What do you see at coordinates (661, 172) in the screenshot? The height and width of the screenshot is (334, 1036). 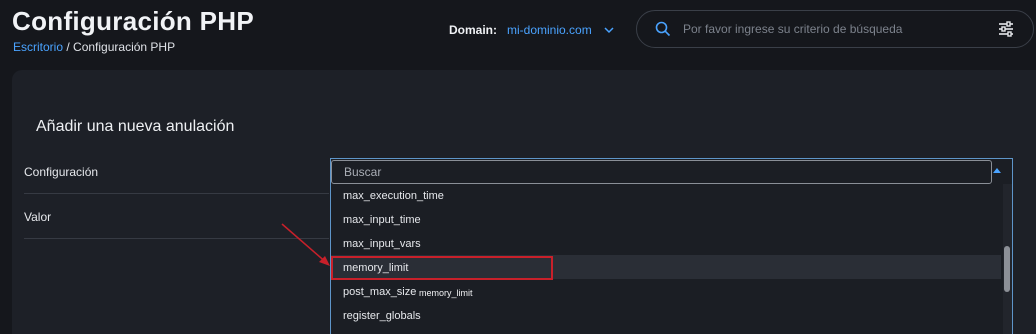 I see `dropdown-search-input: Buscar` at bounding box center [661, 172].